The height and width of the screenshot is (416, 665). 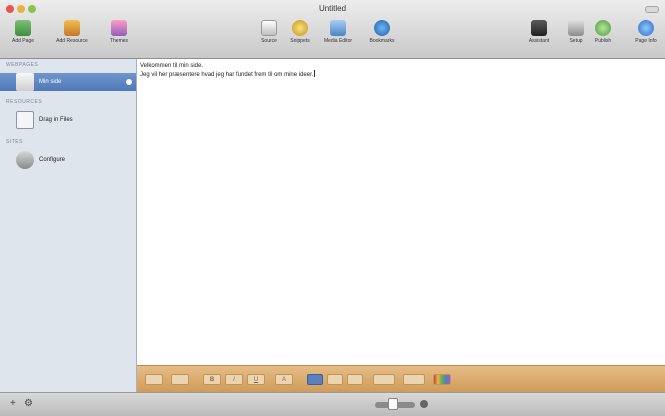 I want to click on source-button: Source, so click(x=269, y=32).